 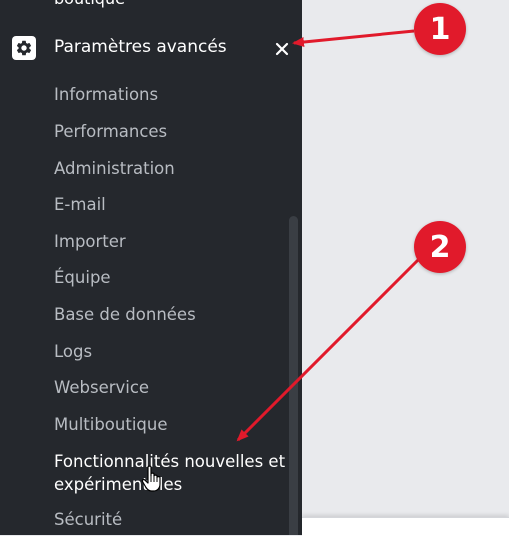 What do you see at coordinates (151, 478) in the screenshot?
I see `hand-cursor-icon` at bounding box center [151, 478].